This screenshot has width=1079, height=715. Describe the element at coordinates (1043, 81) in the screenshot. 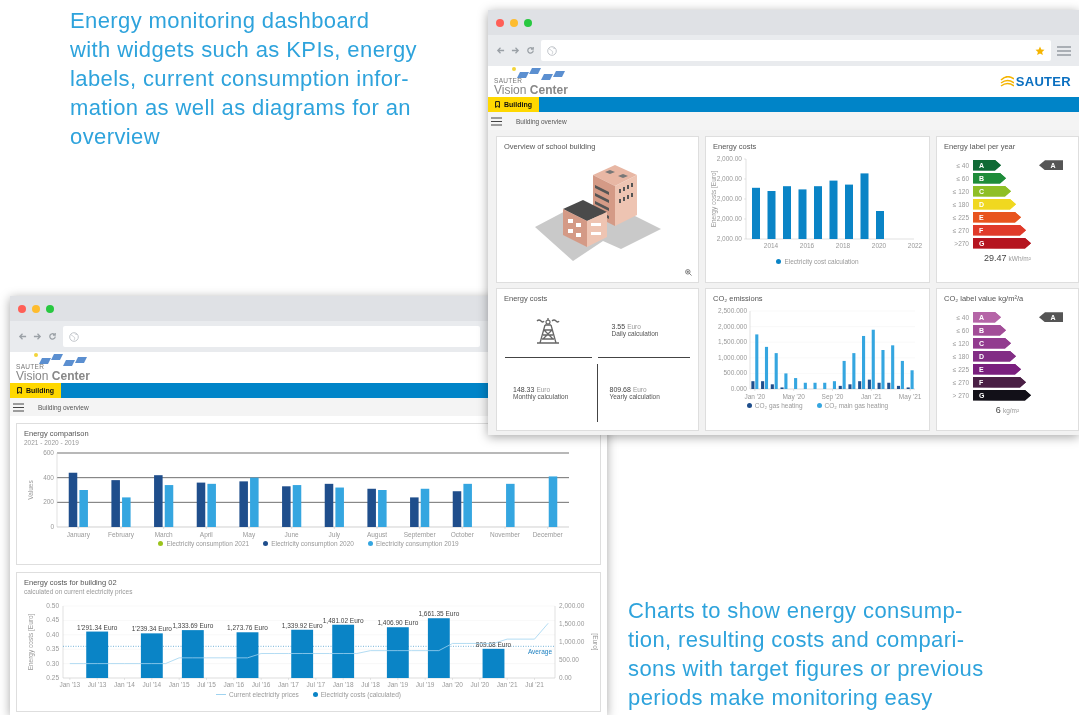

I see `company-logo-text: SAUTER` at that location.